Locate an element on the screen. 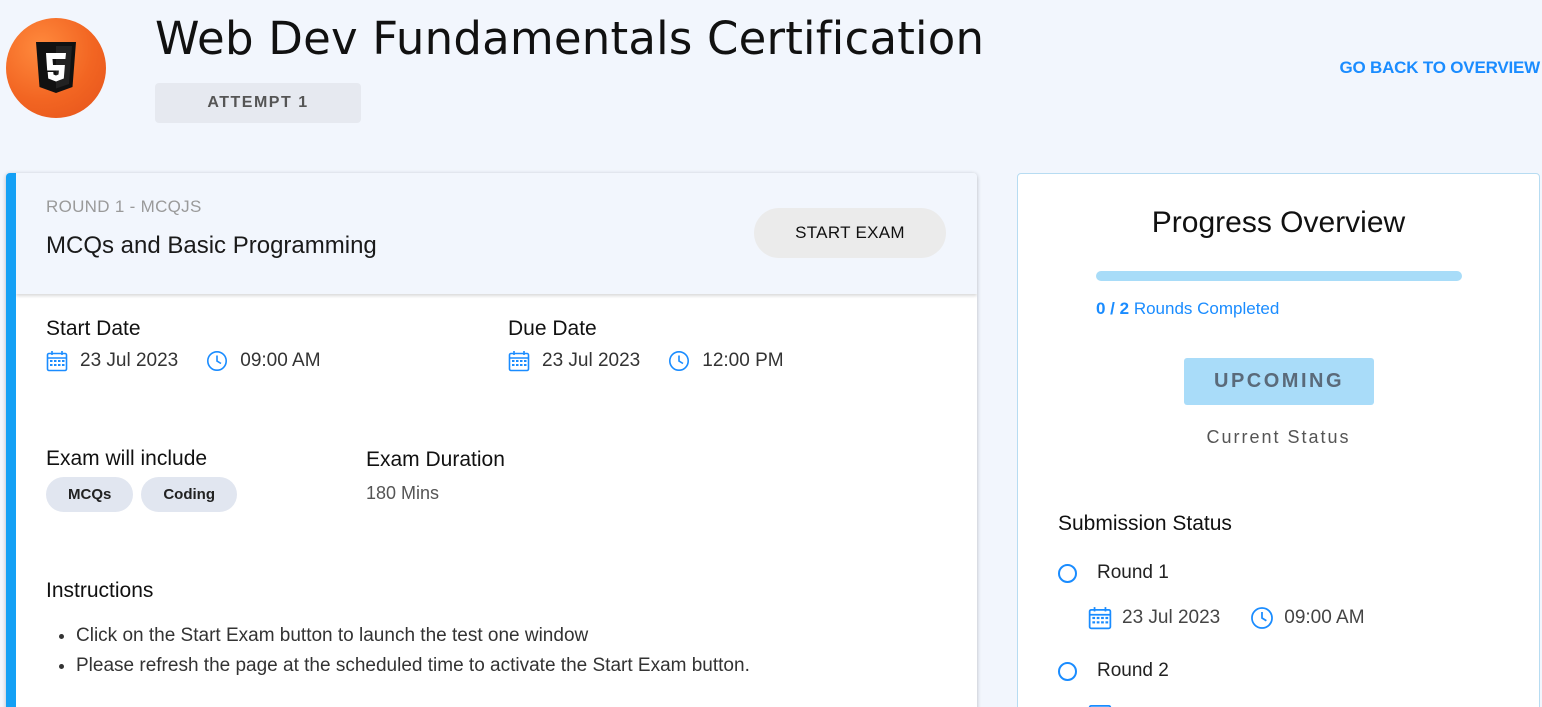  instructions-label: Instructions is located at coordinates (100, 590).